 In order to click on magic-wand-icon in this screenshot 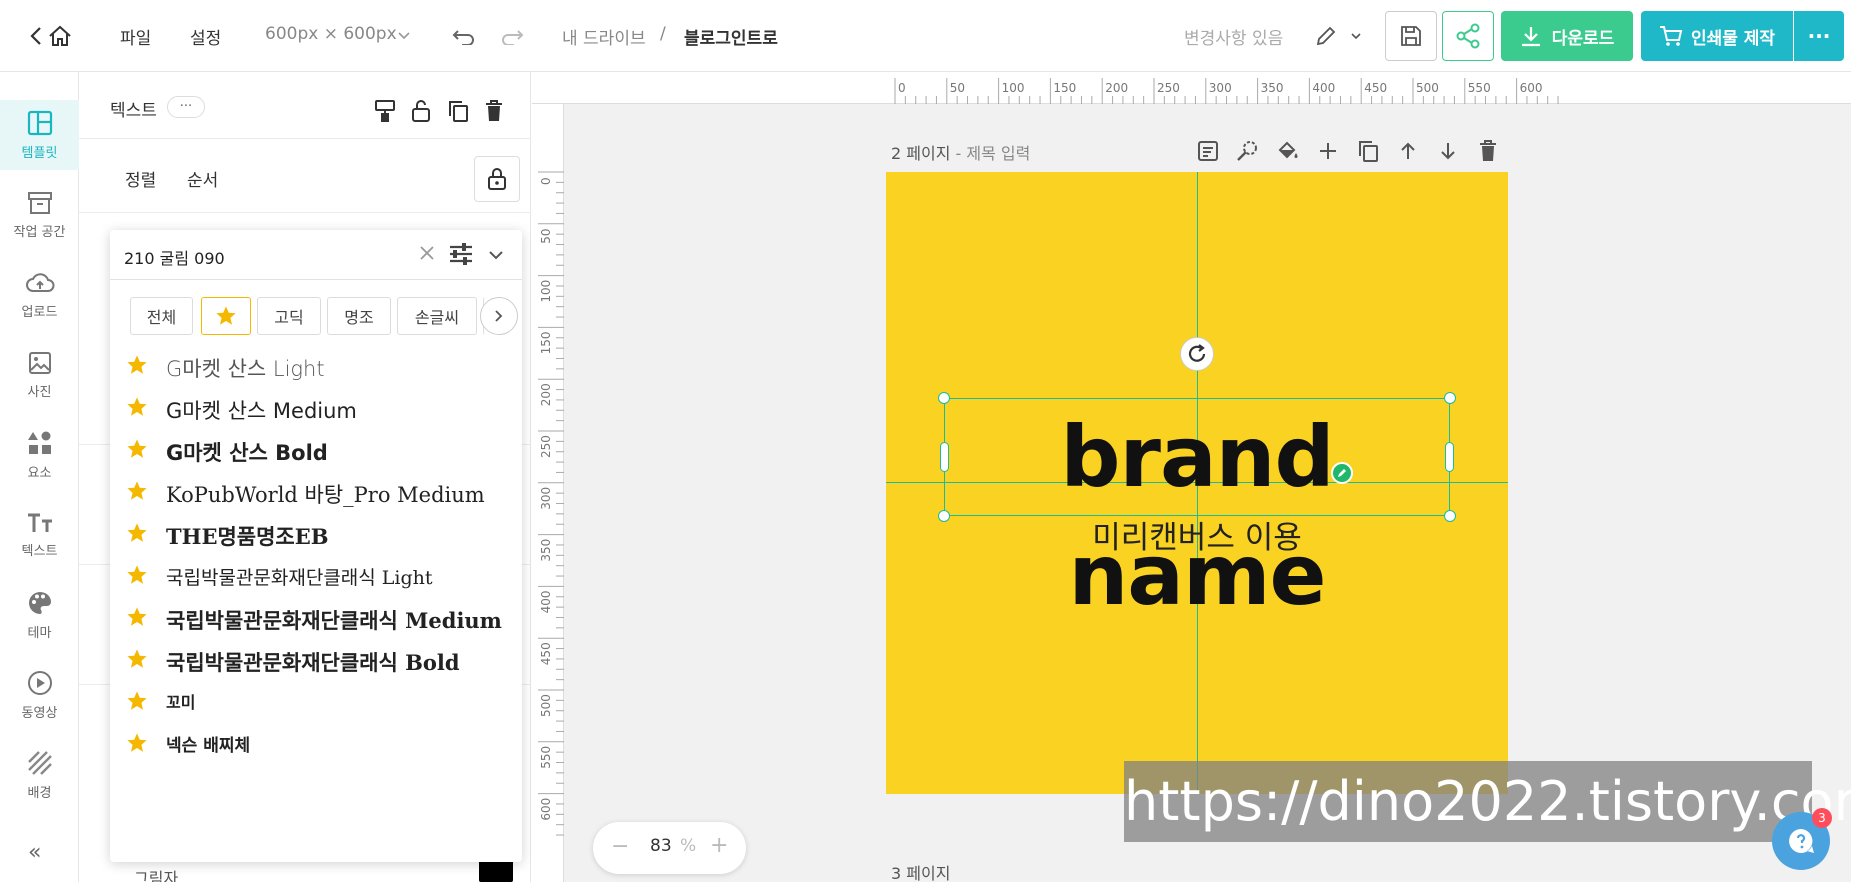, I will do `click(1248, 151)`.